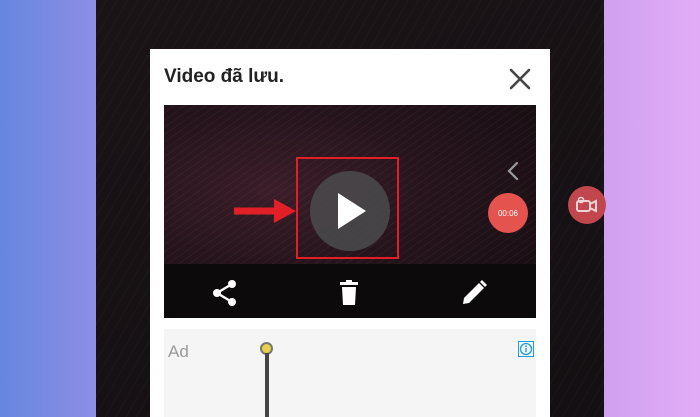 Image resolution: width=700 pixels, height=417 pixels. I want to click on ad-image-pole, so click(267, 385).